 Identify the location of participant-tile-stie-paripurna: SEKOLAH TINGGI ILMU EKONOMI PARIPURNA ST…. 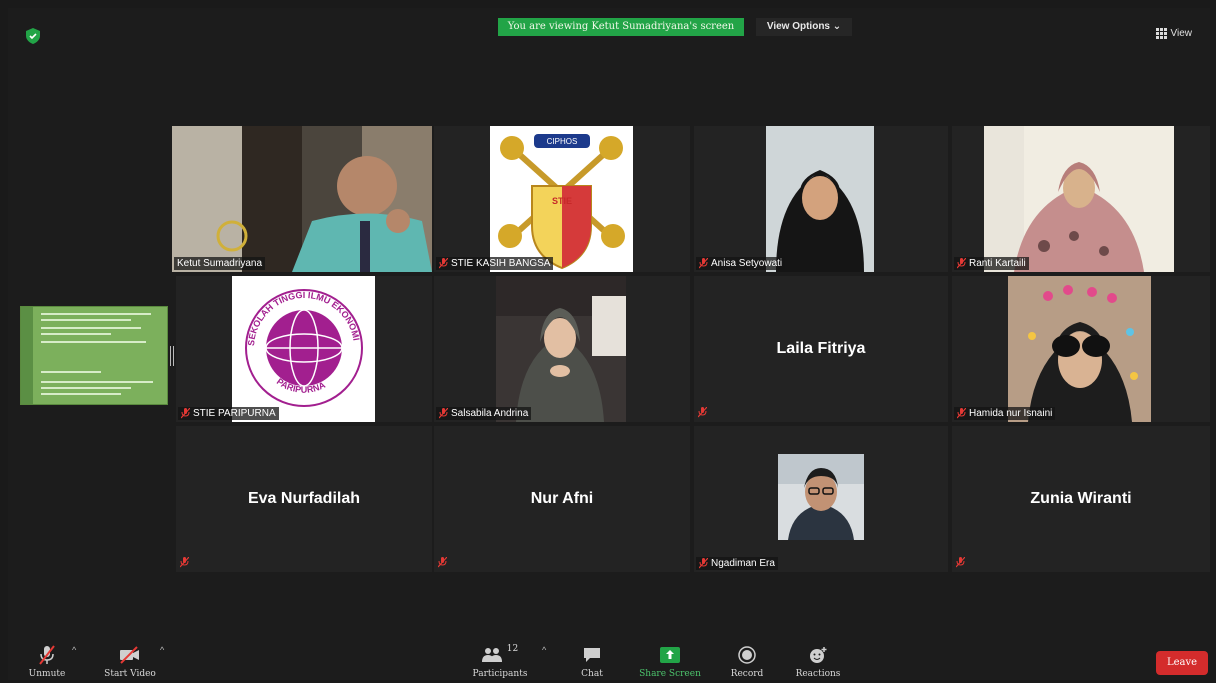
(304, 349).